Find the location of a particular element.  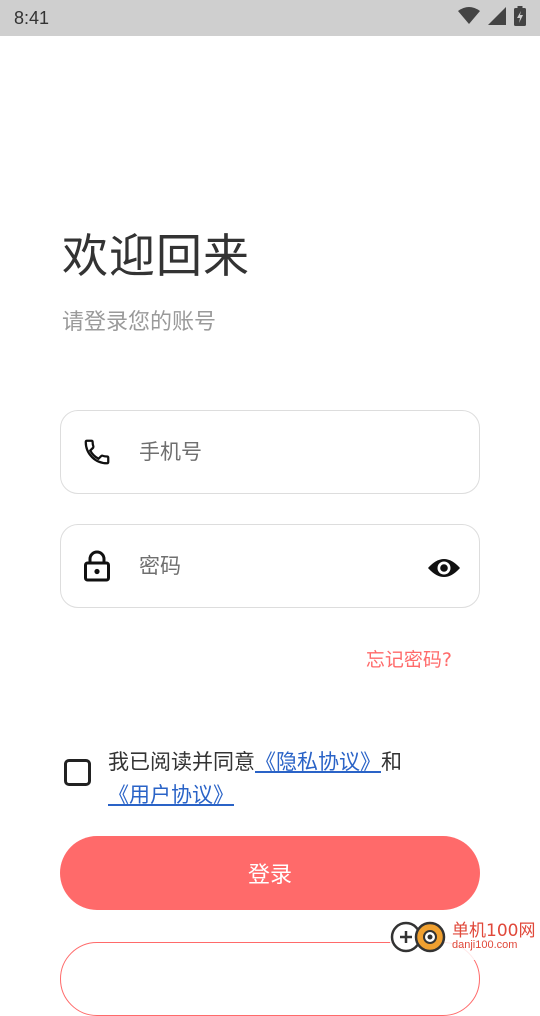

status-time: 8:41 is located at coordinates (32, 17).